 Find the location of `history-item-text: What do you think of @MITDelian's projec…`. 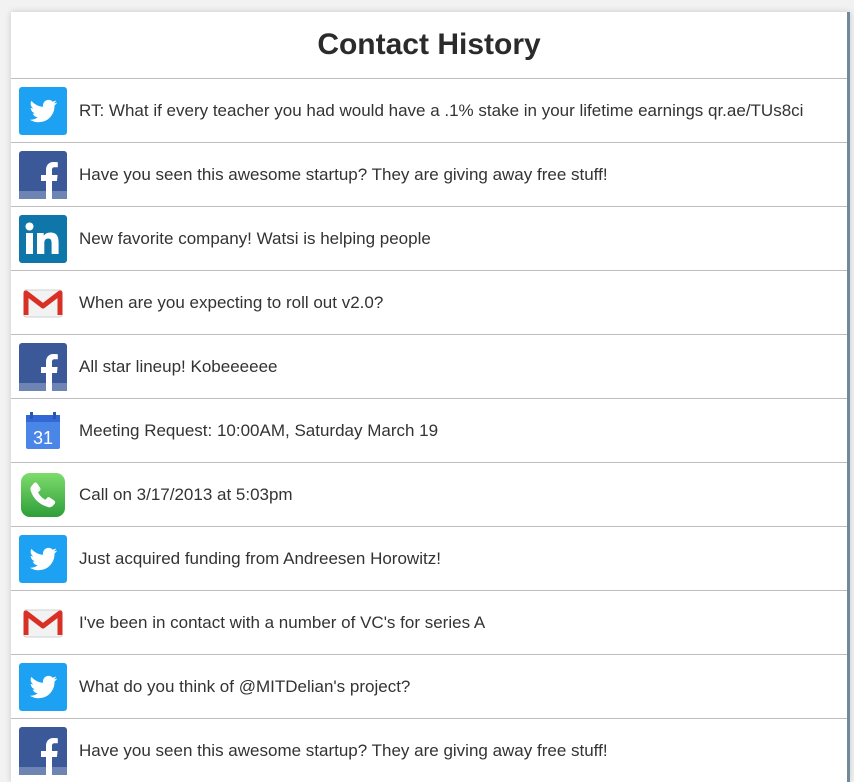

history-item-text: What do you think of @MITDelian's projec… is located at coordinates (245, 686).